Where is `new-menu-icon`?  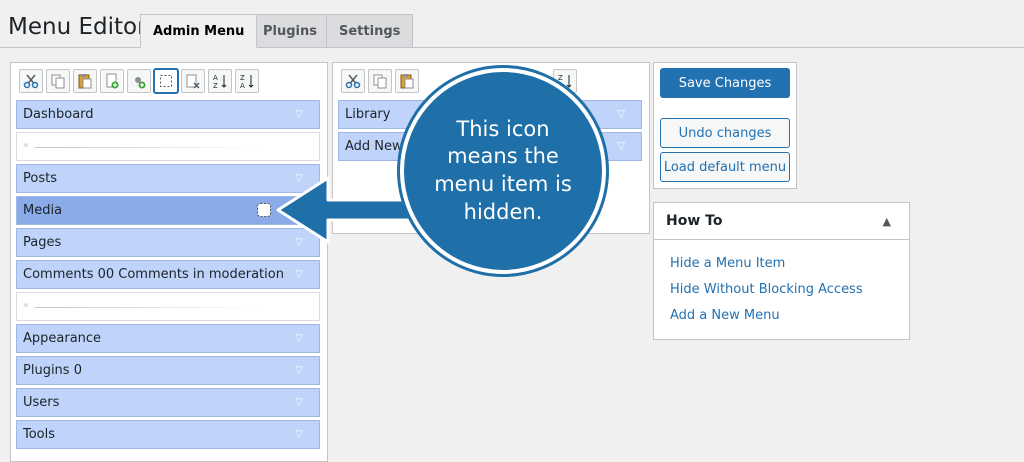
new-menu-icon is located at coordinates (112, 81).